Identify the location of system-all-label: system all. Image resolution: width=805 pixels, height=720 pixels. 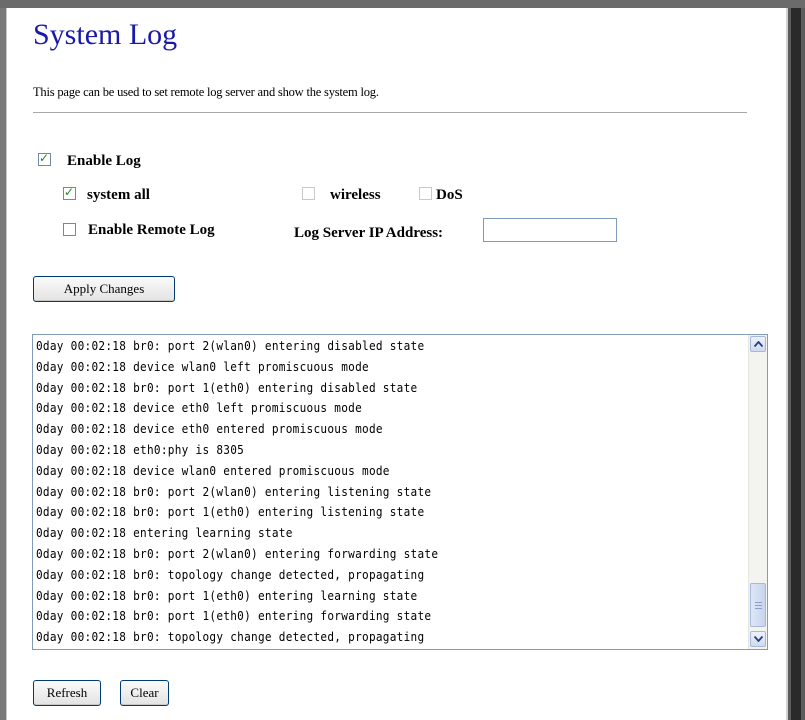
(118, 195).